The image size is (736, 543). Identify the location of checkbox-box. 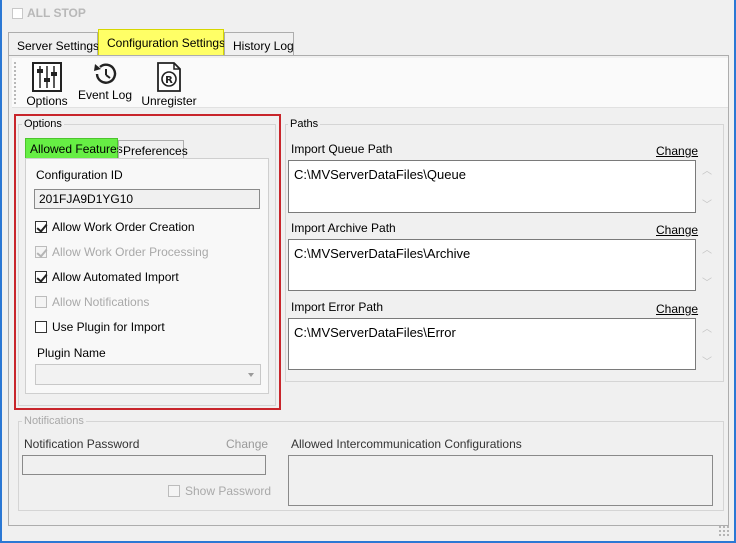
(174, 491).